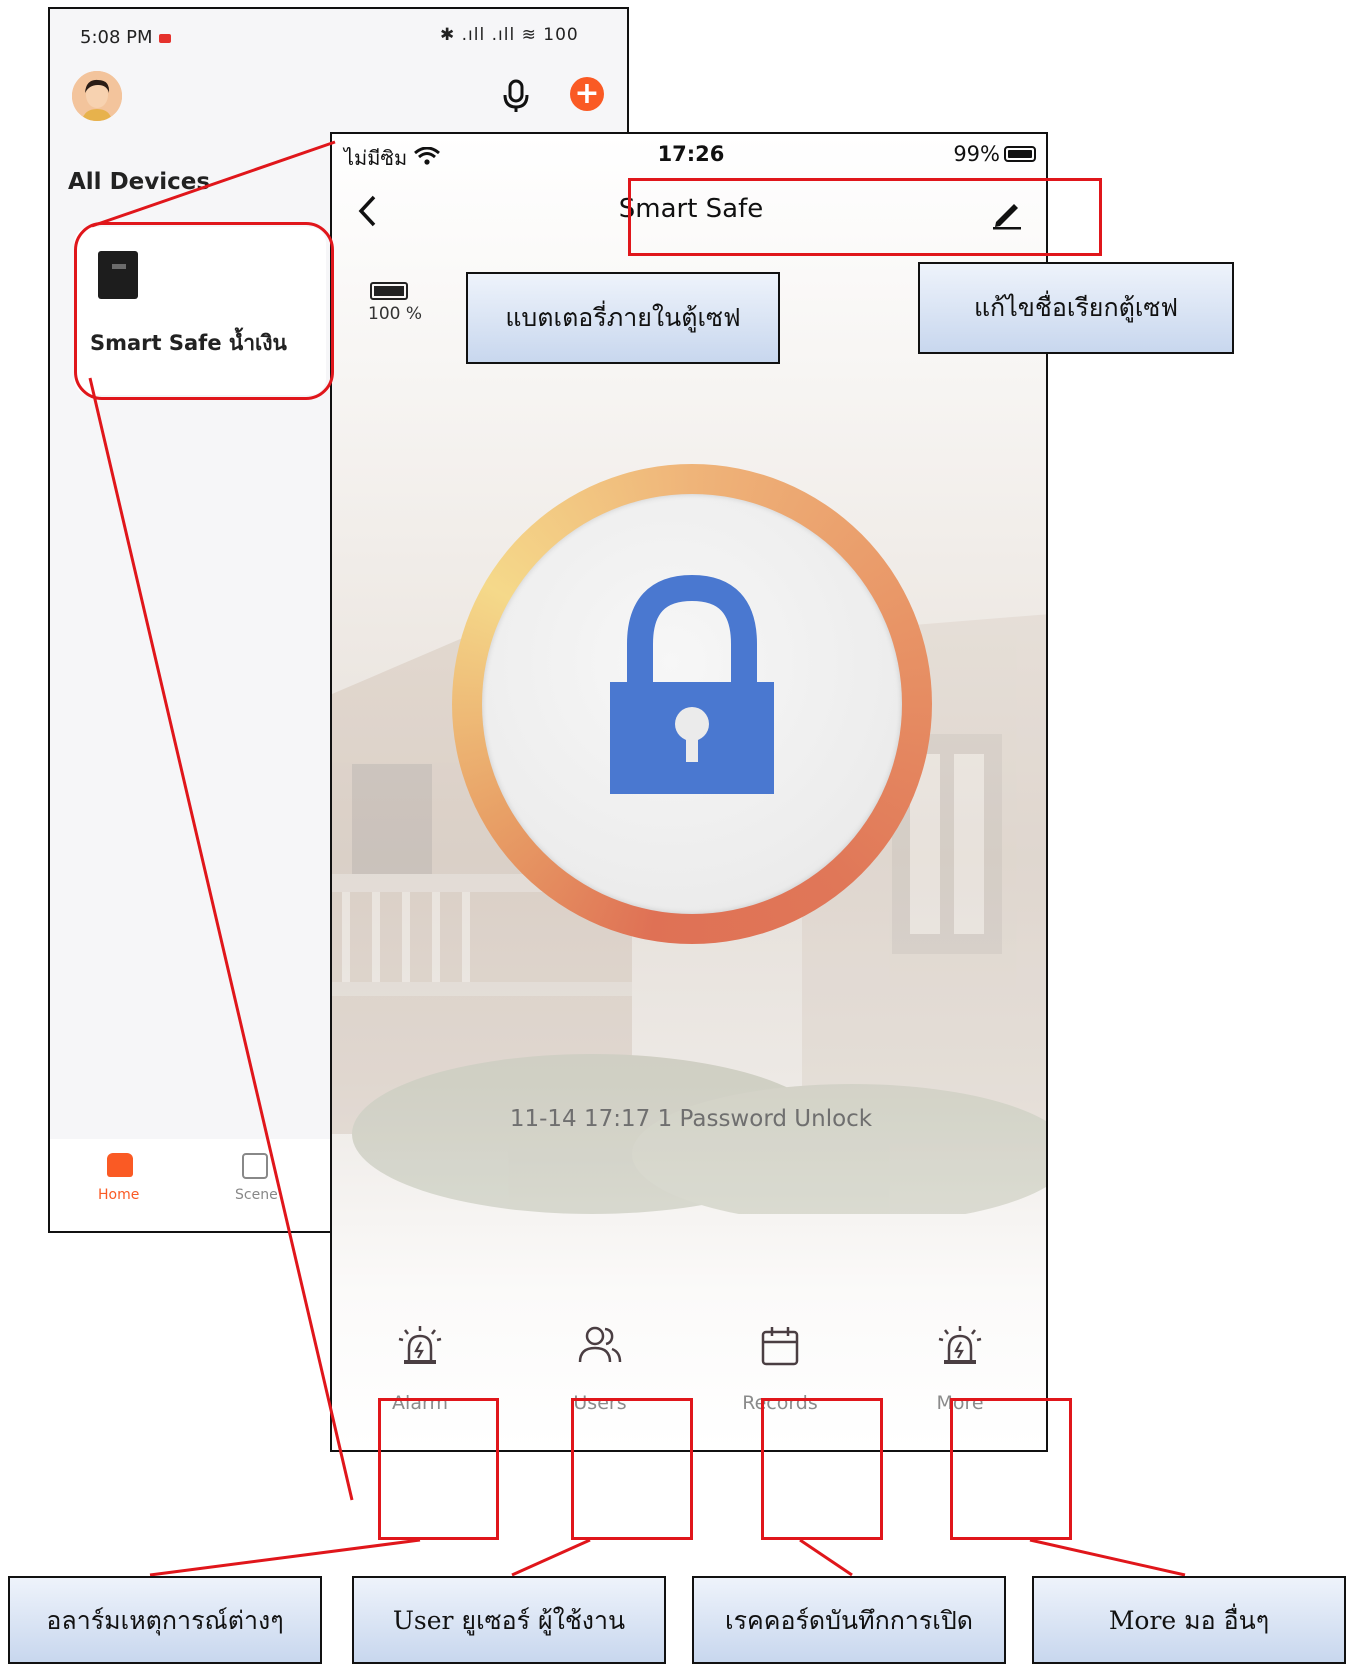 The width and height of the screenshot is (1351, 1664). I want to click on callout-battery: แบตเตอรี่ภายในตู้เซฟ, so click(623, 318).